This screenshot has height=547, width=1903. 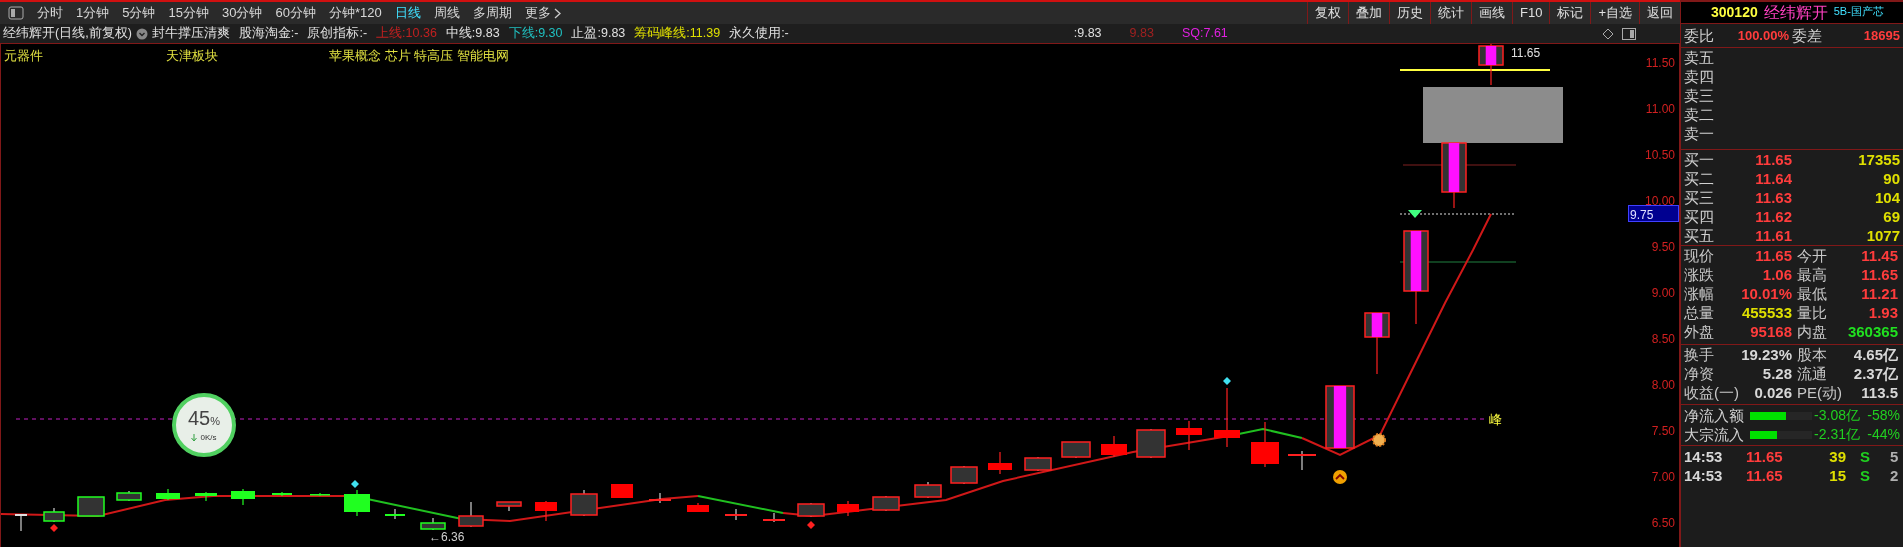 I want to click on period-tab: 日线, so click(x=407, y=13).